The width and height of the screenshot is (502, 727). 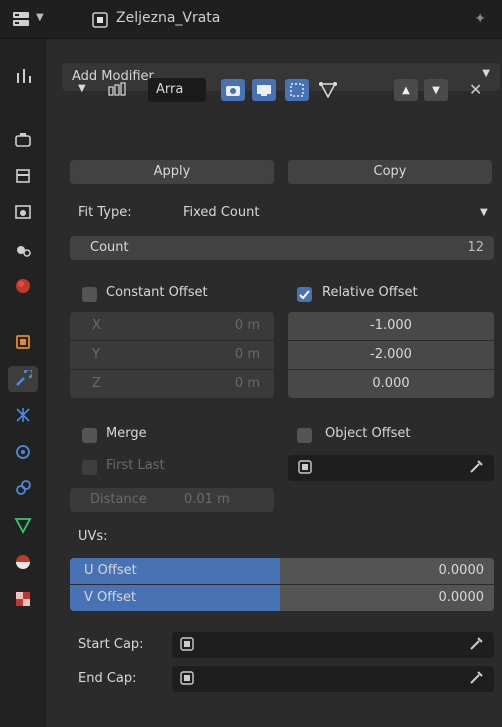 What do you see at coordinates (23, 488) in the screenshot?
I see `constraints-tab-icon` at bounding box center [23, 488].